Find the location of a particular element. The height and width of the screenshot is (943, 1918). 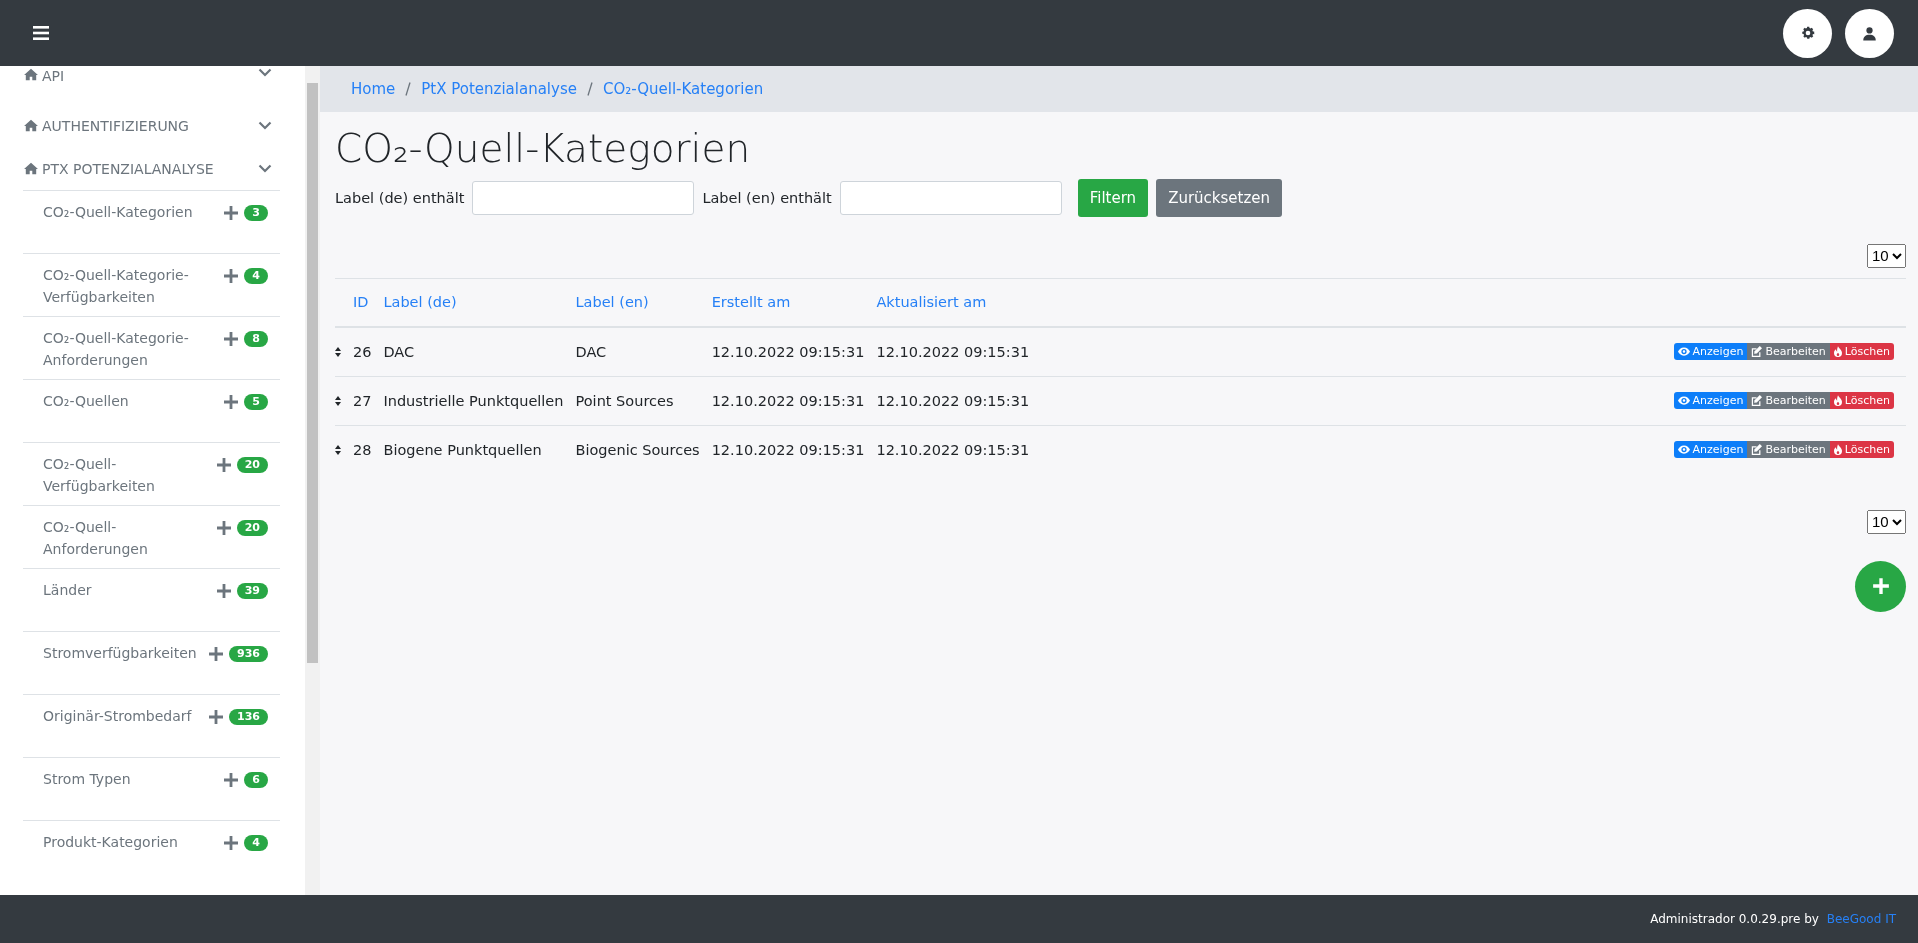

sidebar-item: CO₂-Quell-Verfügbarkeiten is located at coordinates (128, 475).